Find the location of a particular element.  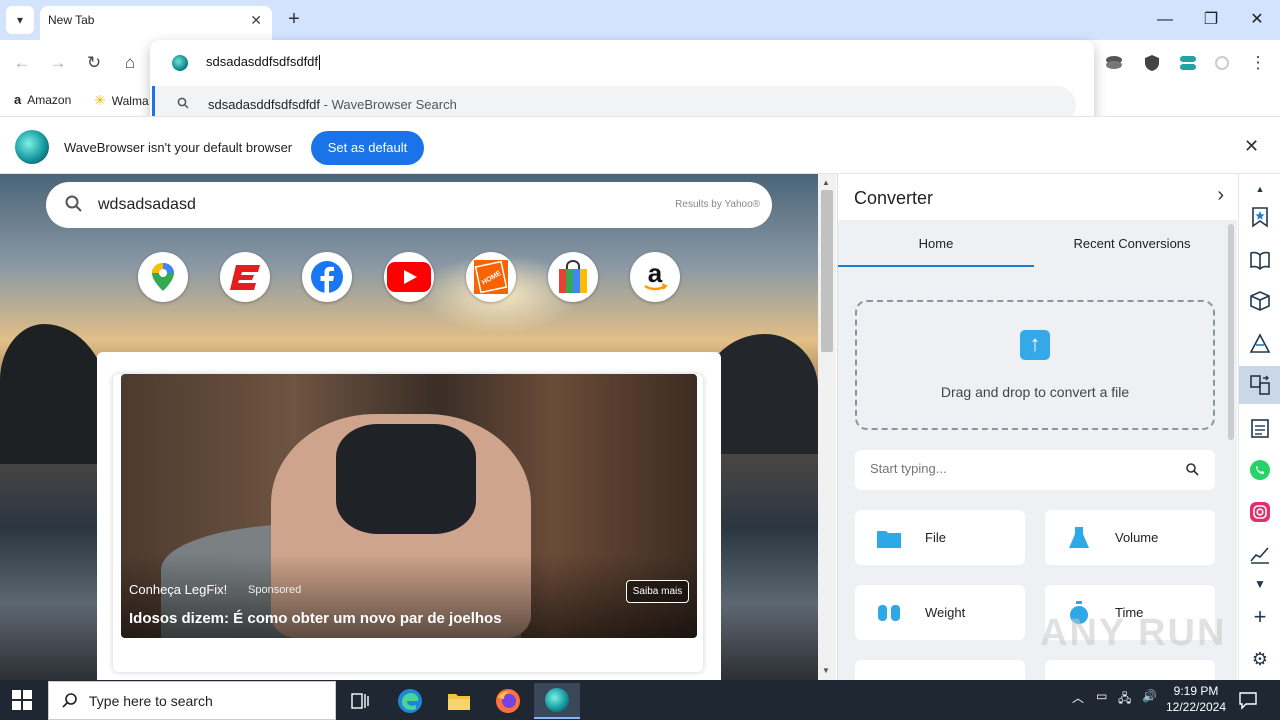

minimize-button: — is located at coordinates (1165, 20).